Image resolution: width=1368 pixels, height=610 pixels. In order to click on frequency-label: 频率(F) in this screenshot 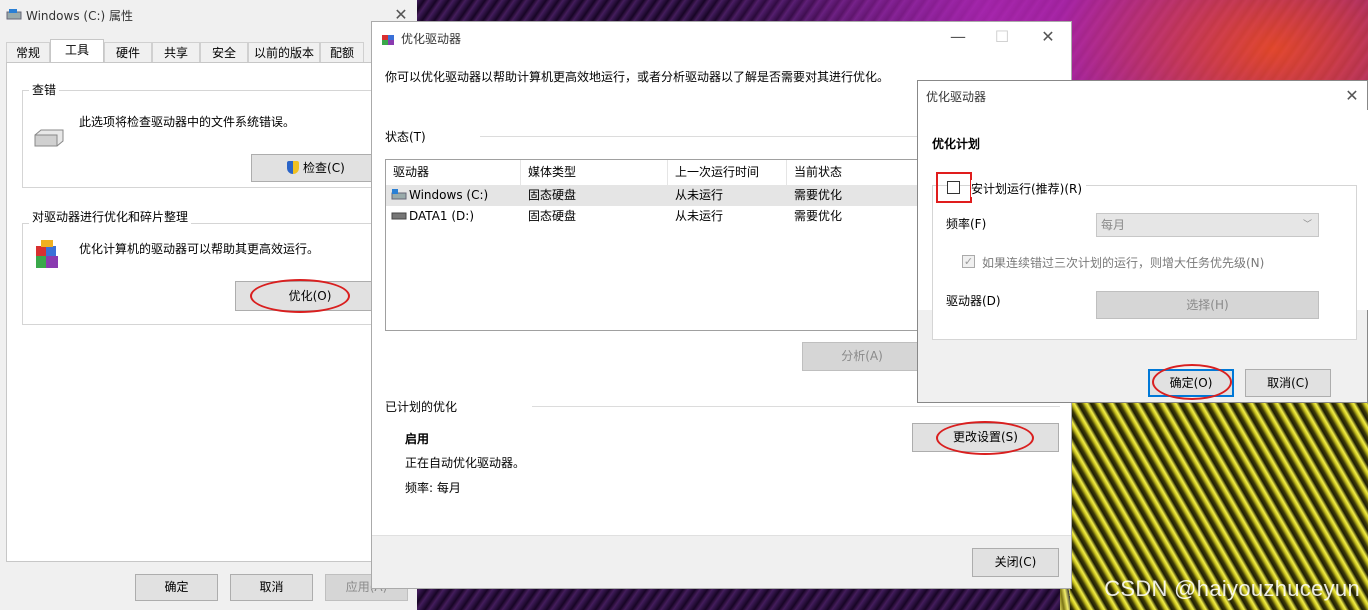, I will do `click(966, 224)`.